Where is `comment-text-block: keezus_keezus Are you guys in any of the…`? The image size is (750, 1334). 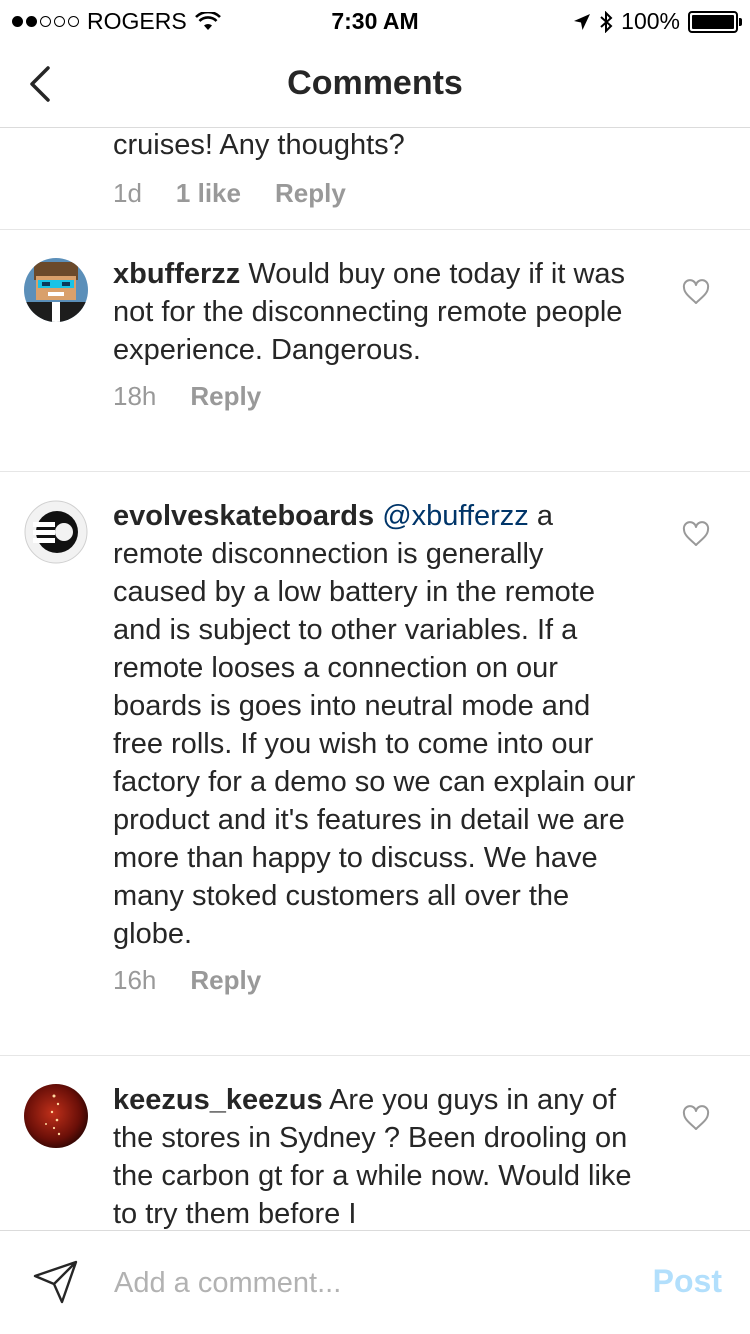
comment-text-block: keezus_keezus Are you guys in any of the… is located at coordinates (375, 1155).